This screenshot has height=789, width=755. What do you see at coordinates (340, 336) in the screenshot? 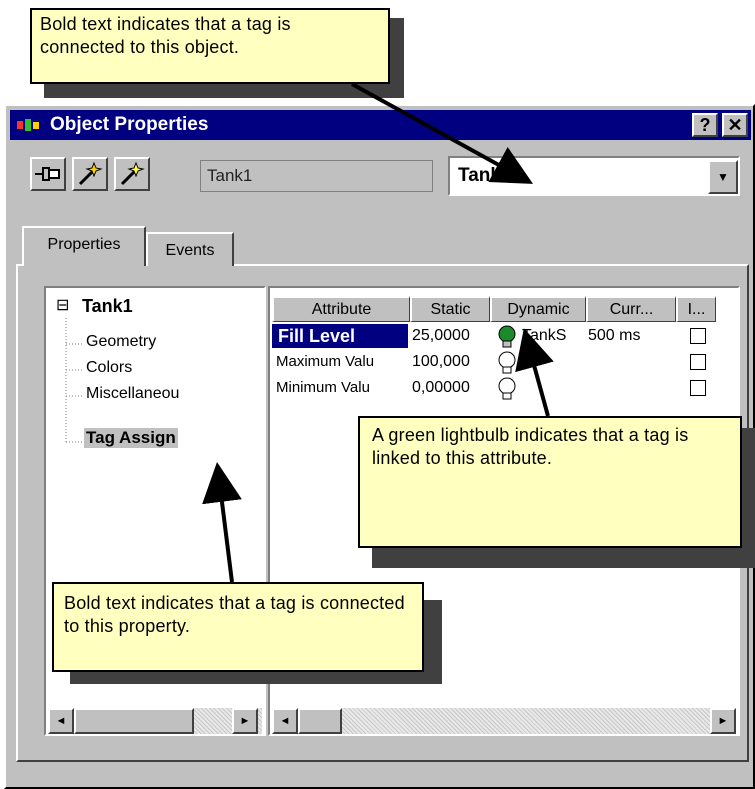
I see `cell-attribute-fill-level: Fill Level` at bounding box center [340, 336].